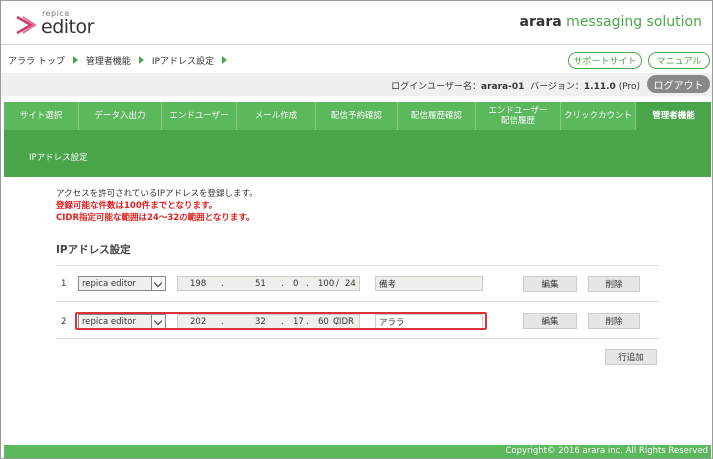 The image size is (713, 459). What do you see at coordinates (631, 357) in the screenshot?
I see `add-row-button: 行追加` at bounding box center [631, 357].